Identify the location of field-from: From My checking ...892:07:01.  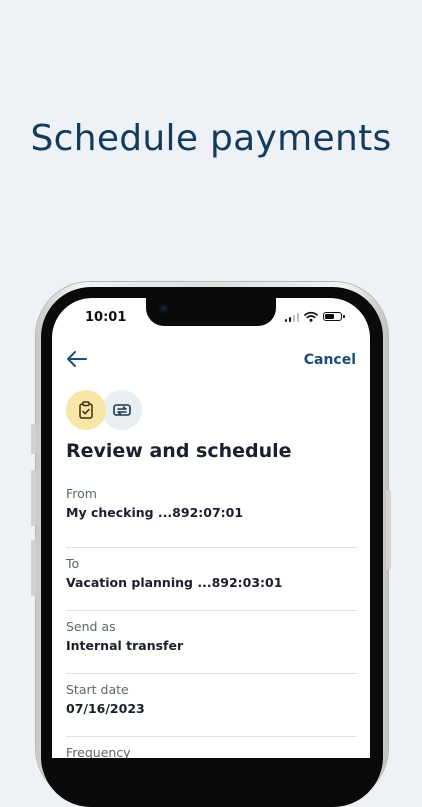
(211, 517).